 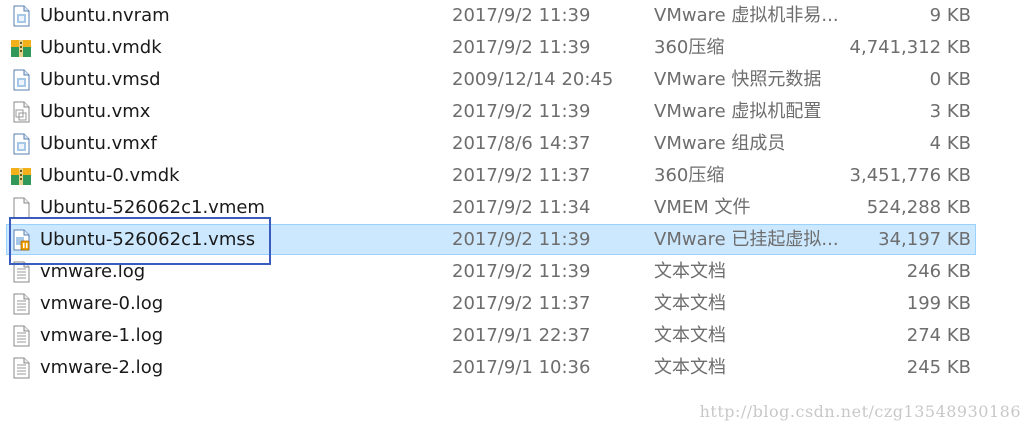 What do you see at coordinates (140, 241) in the screenshot?
I see `annotation-highlight-box` at bounding box center [140, 241].